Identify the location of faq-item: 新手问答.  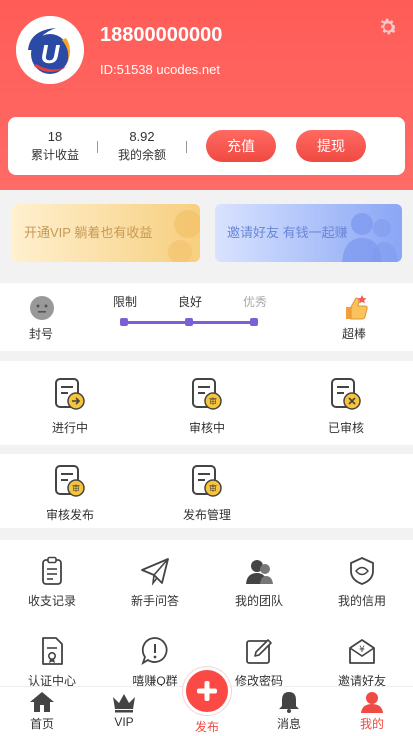
(155, 582).